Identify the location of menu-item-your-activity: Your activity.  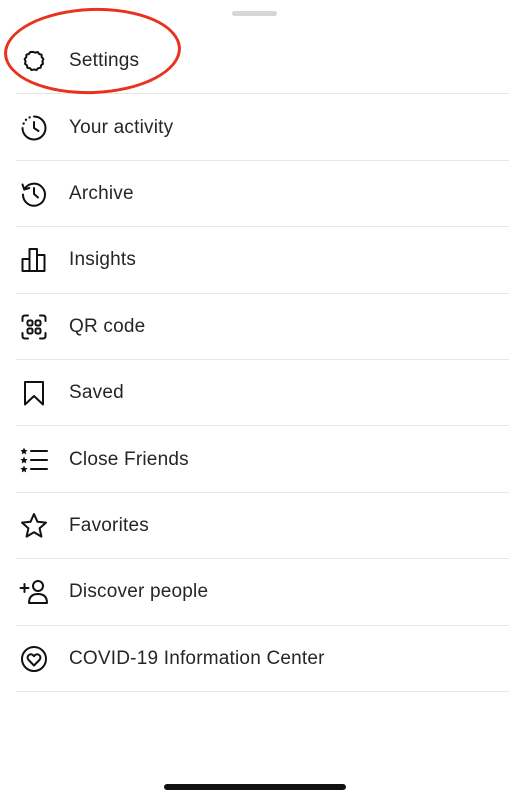
(254, 128).